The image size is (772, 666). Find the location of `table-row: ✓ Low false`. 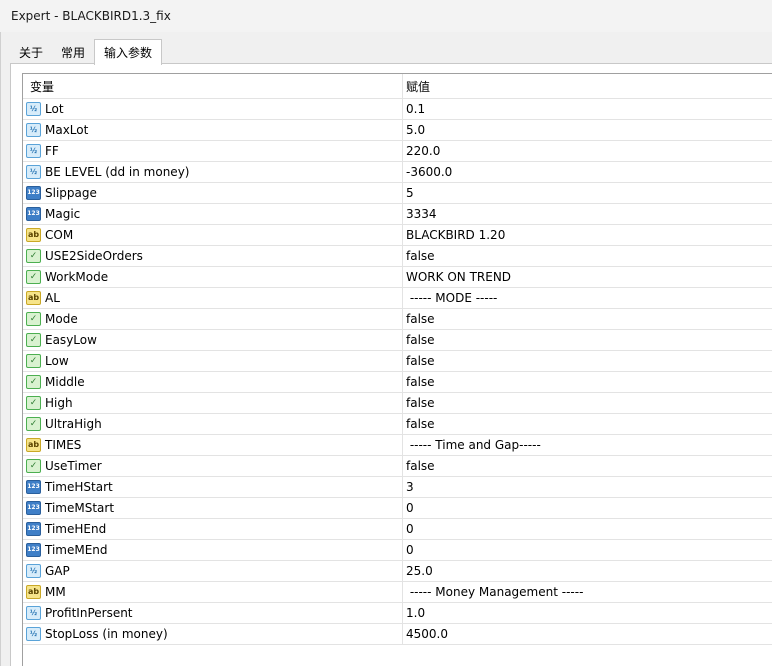

table-row: ✓ Low false is located at coordinates (397, 361).